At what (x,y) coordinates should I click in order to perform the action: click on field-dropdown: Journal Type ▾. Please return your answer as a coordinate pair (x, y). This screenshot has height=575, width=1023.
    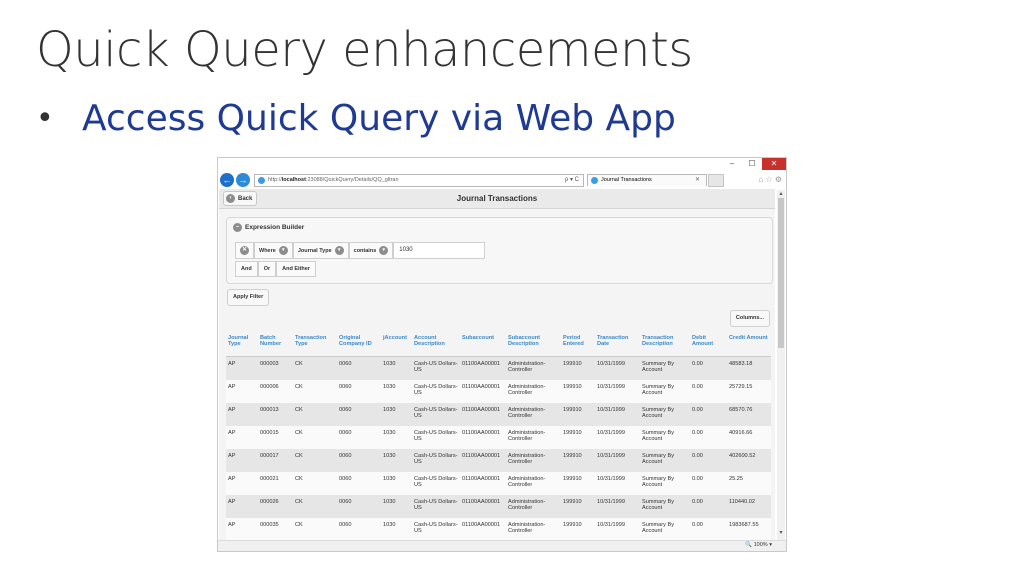
    Looking at the image, I should click on (320, 250).